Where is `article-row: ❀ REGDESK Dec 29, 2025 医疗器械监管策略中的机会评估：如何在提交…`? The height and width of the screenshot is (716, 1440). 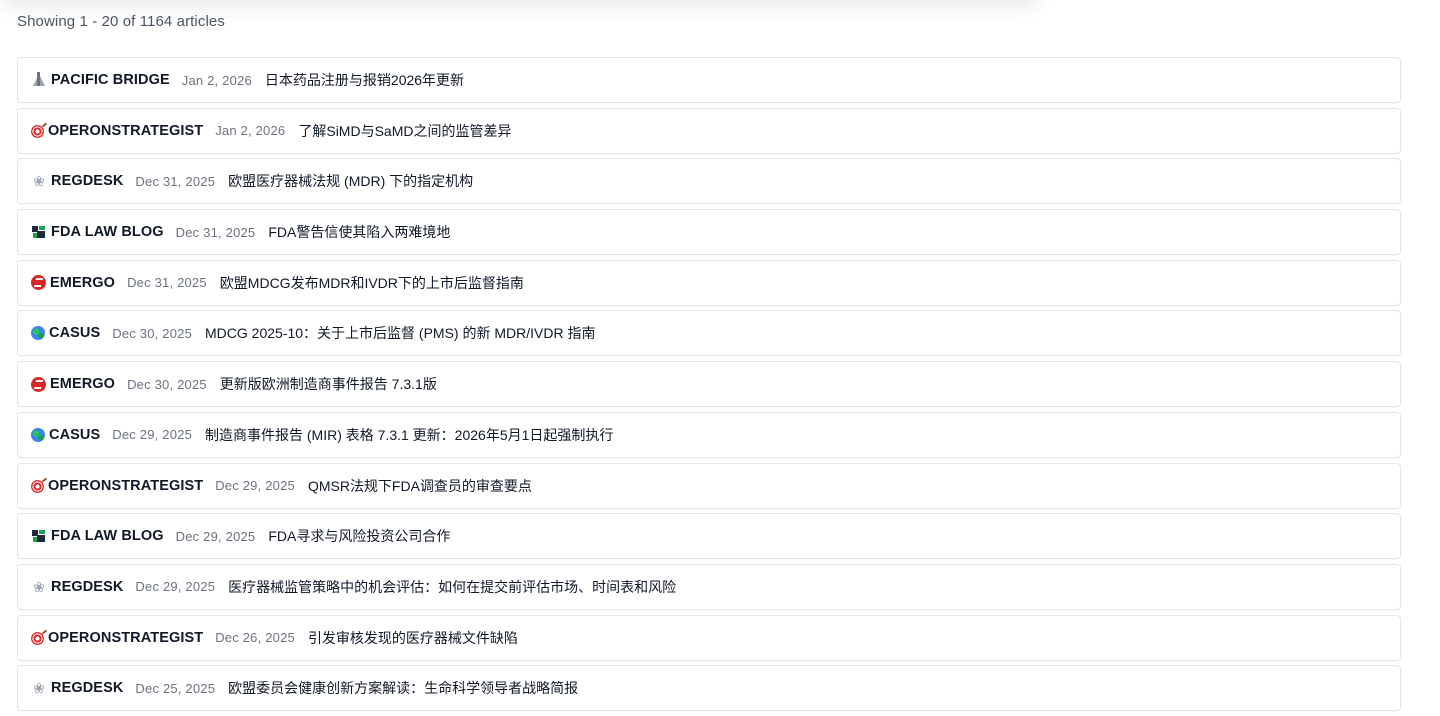 article-row: ❀ REGDESK Dec 29, 2025 医疗器械监管策略中的机会评估：如何在提交… is located at coordinates (709, 586).